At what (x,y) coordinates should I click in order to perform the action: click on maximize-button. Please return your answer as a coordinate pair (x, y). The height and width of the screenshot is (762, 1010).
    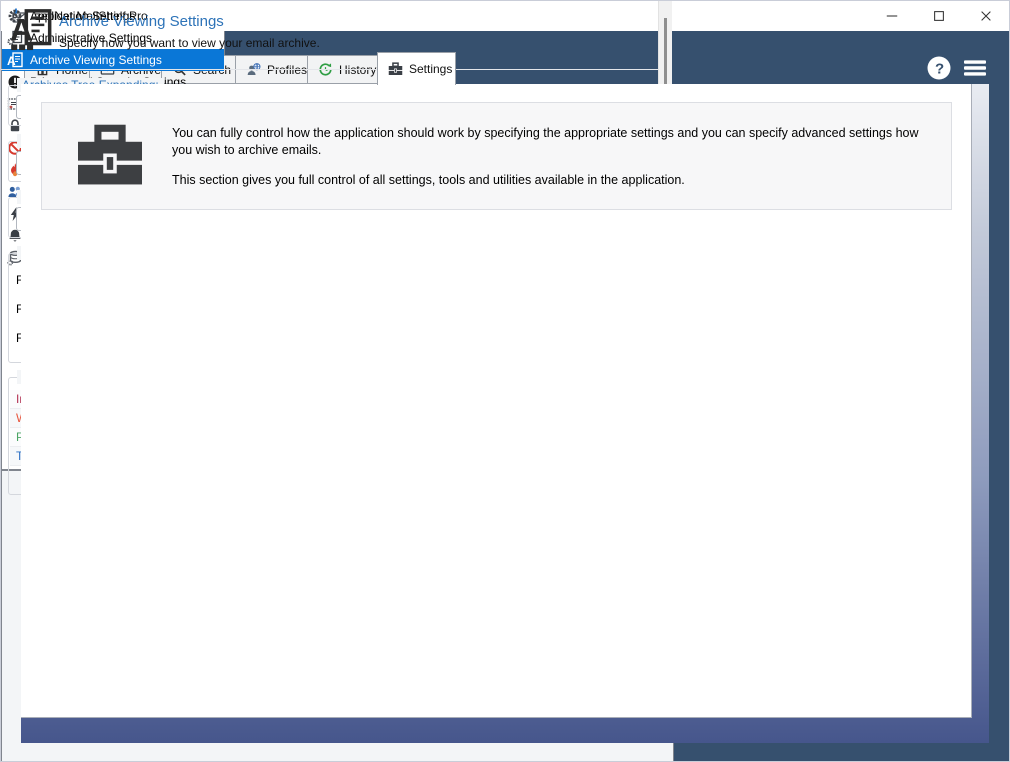
    Looking at the image, I should click on (939, 16).